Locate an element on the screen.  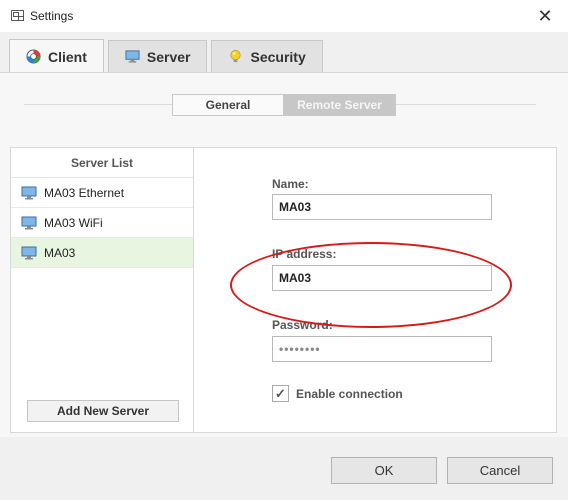
server-item-label: MA03 Ethernet is located at coordinates (84, 192).